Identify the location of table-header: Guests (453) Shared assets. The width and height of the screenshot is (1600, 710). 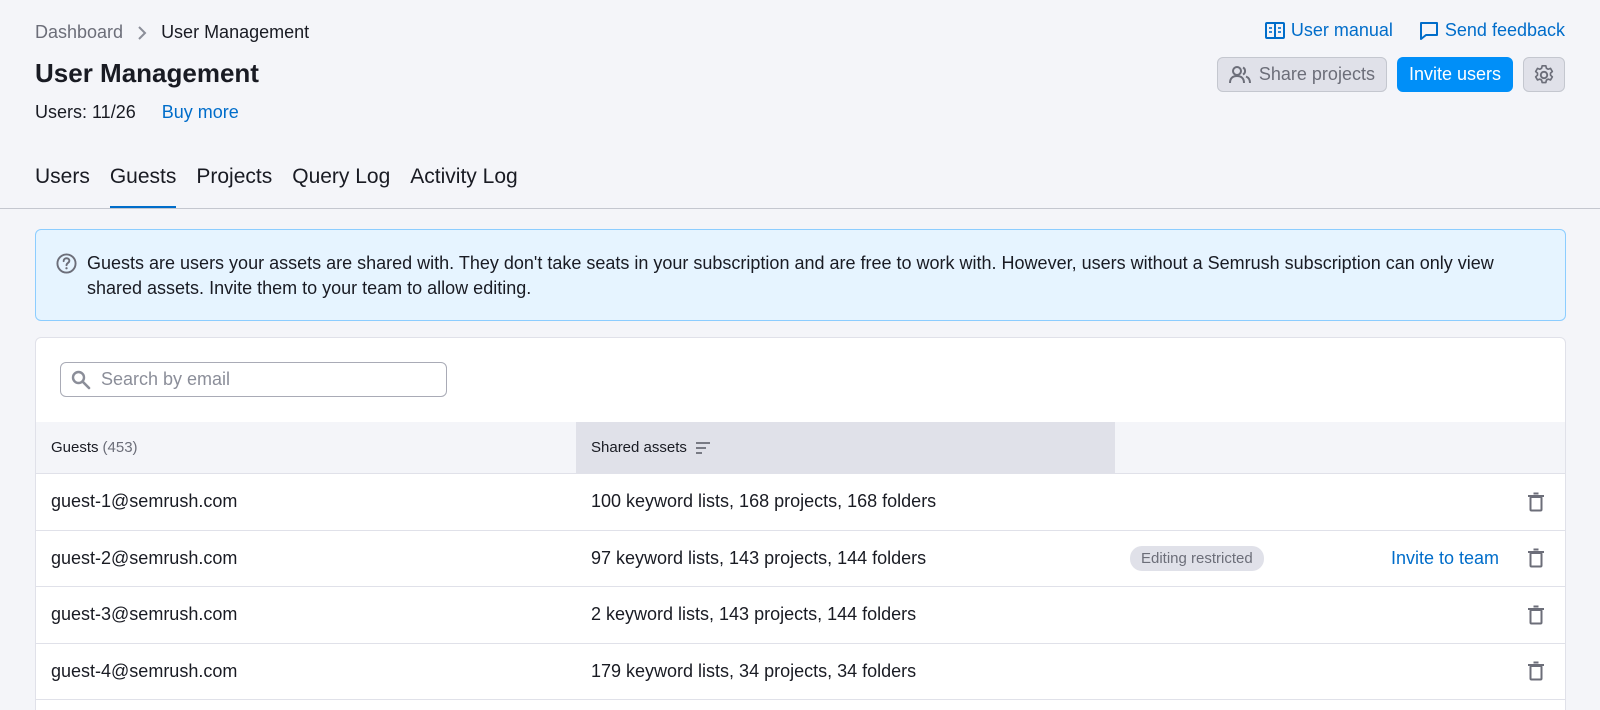
(800, 448).